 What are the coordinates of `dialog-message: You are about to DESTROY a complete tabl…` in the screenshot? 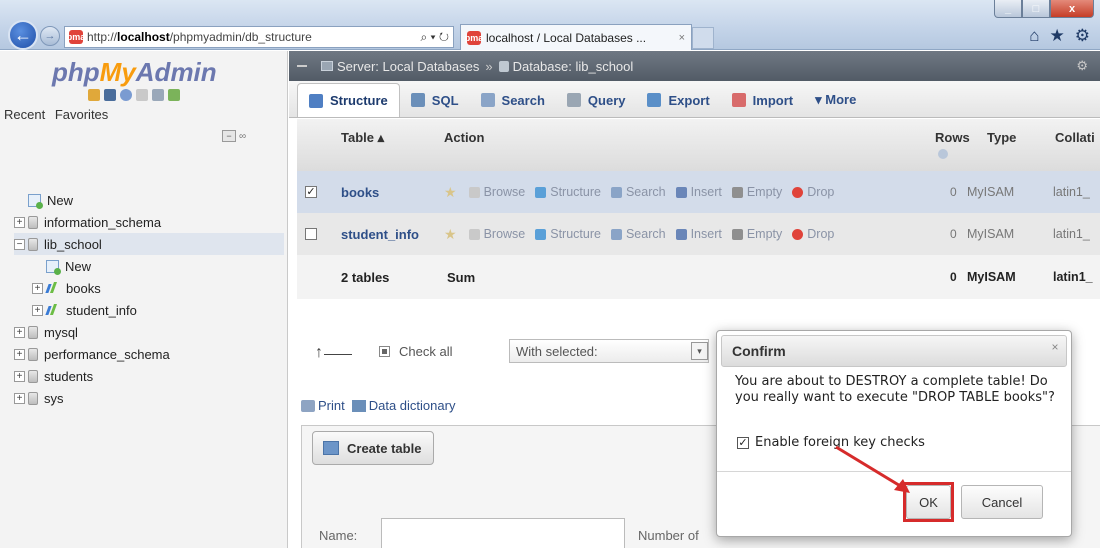 It's located at (895, 389).